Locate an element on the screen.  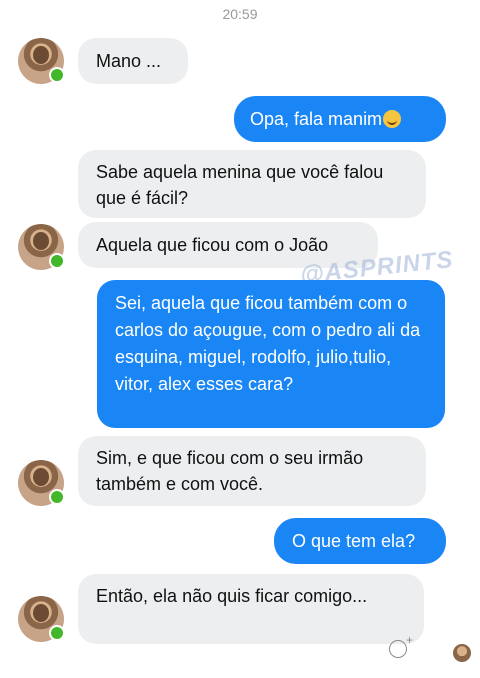
outgoing-message: Opa, fala manim is located at coordinates (340, 119).